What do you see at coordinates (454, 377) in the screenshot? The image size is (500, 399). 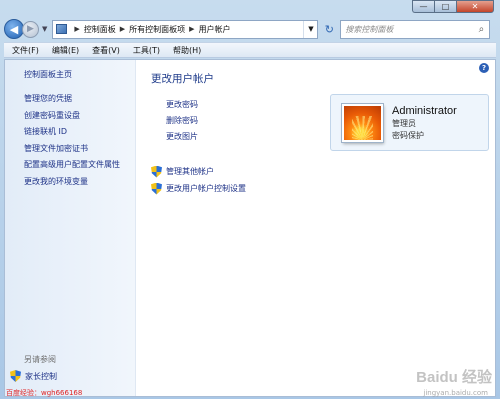 I see `watermark-logo: Baidu 经验` at bounding box center [454, 377].